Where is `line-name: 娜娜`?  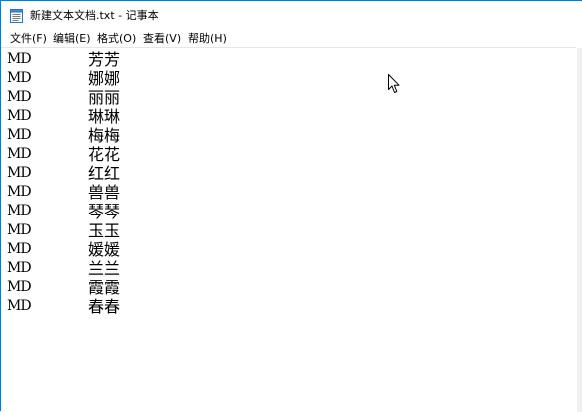 line-name: 娜娜 is located at coordinates (104, 78).